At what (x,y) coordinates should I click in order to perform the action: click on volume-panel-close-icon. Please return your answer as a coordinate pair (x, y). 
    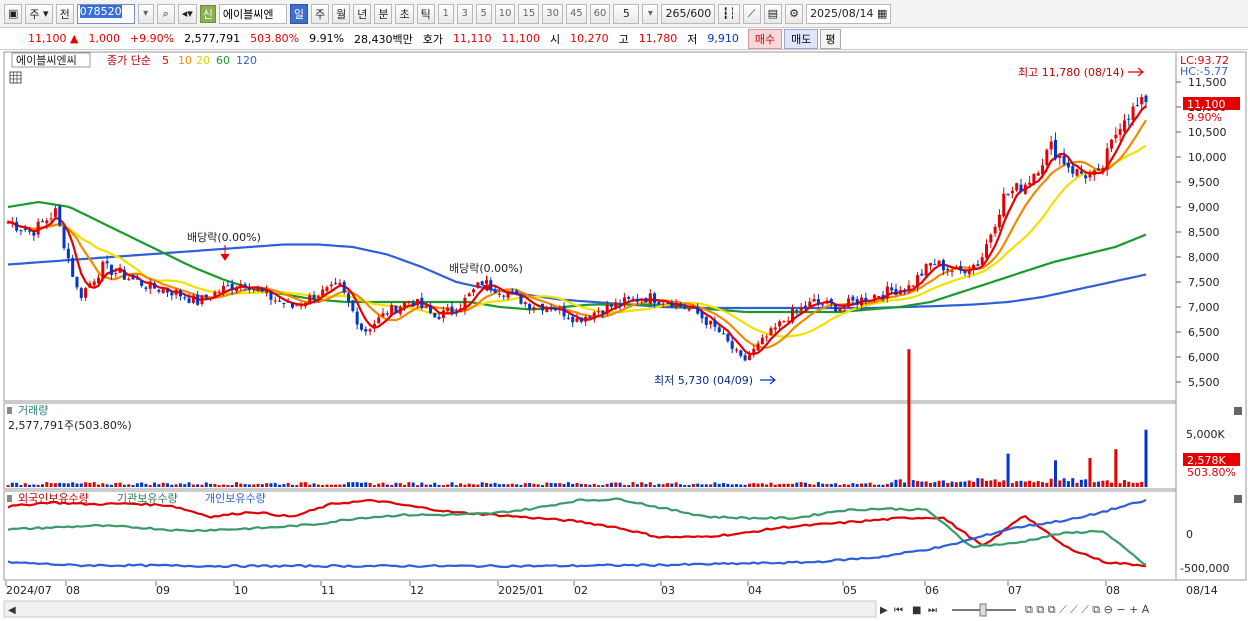
    Looking at the image, I should click on (1238, 411).